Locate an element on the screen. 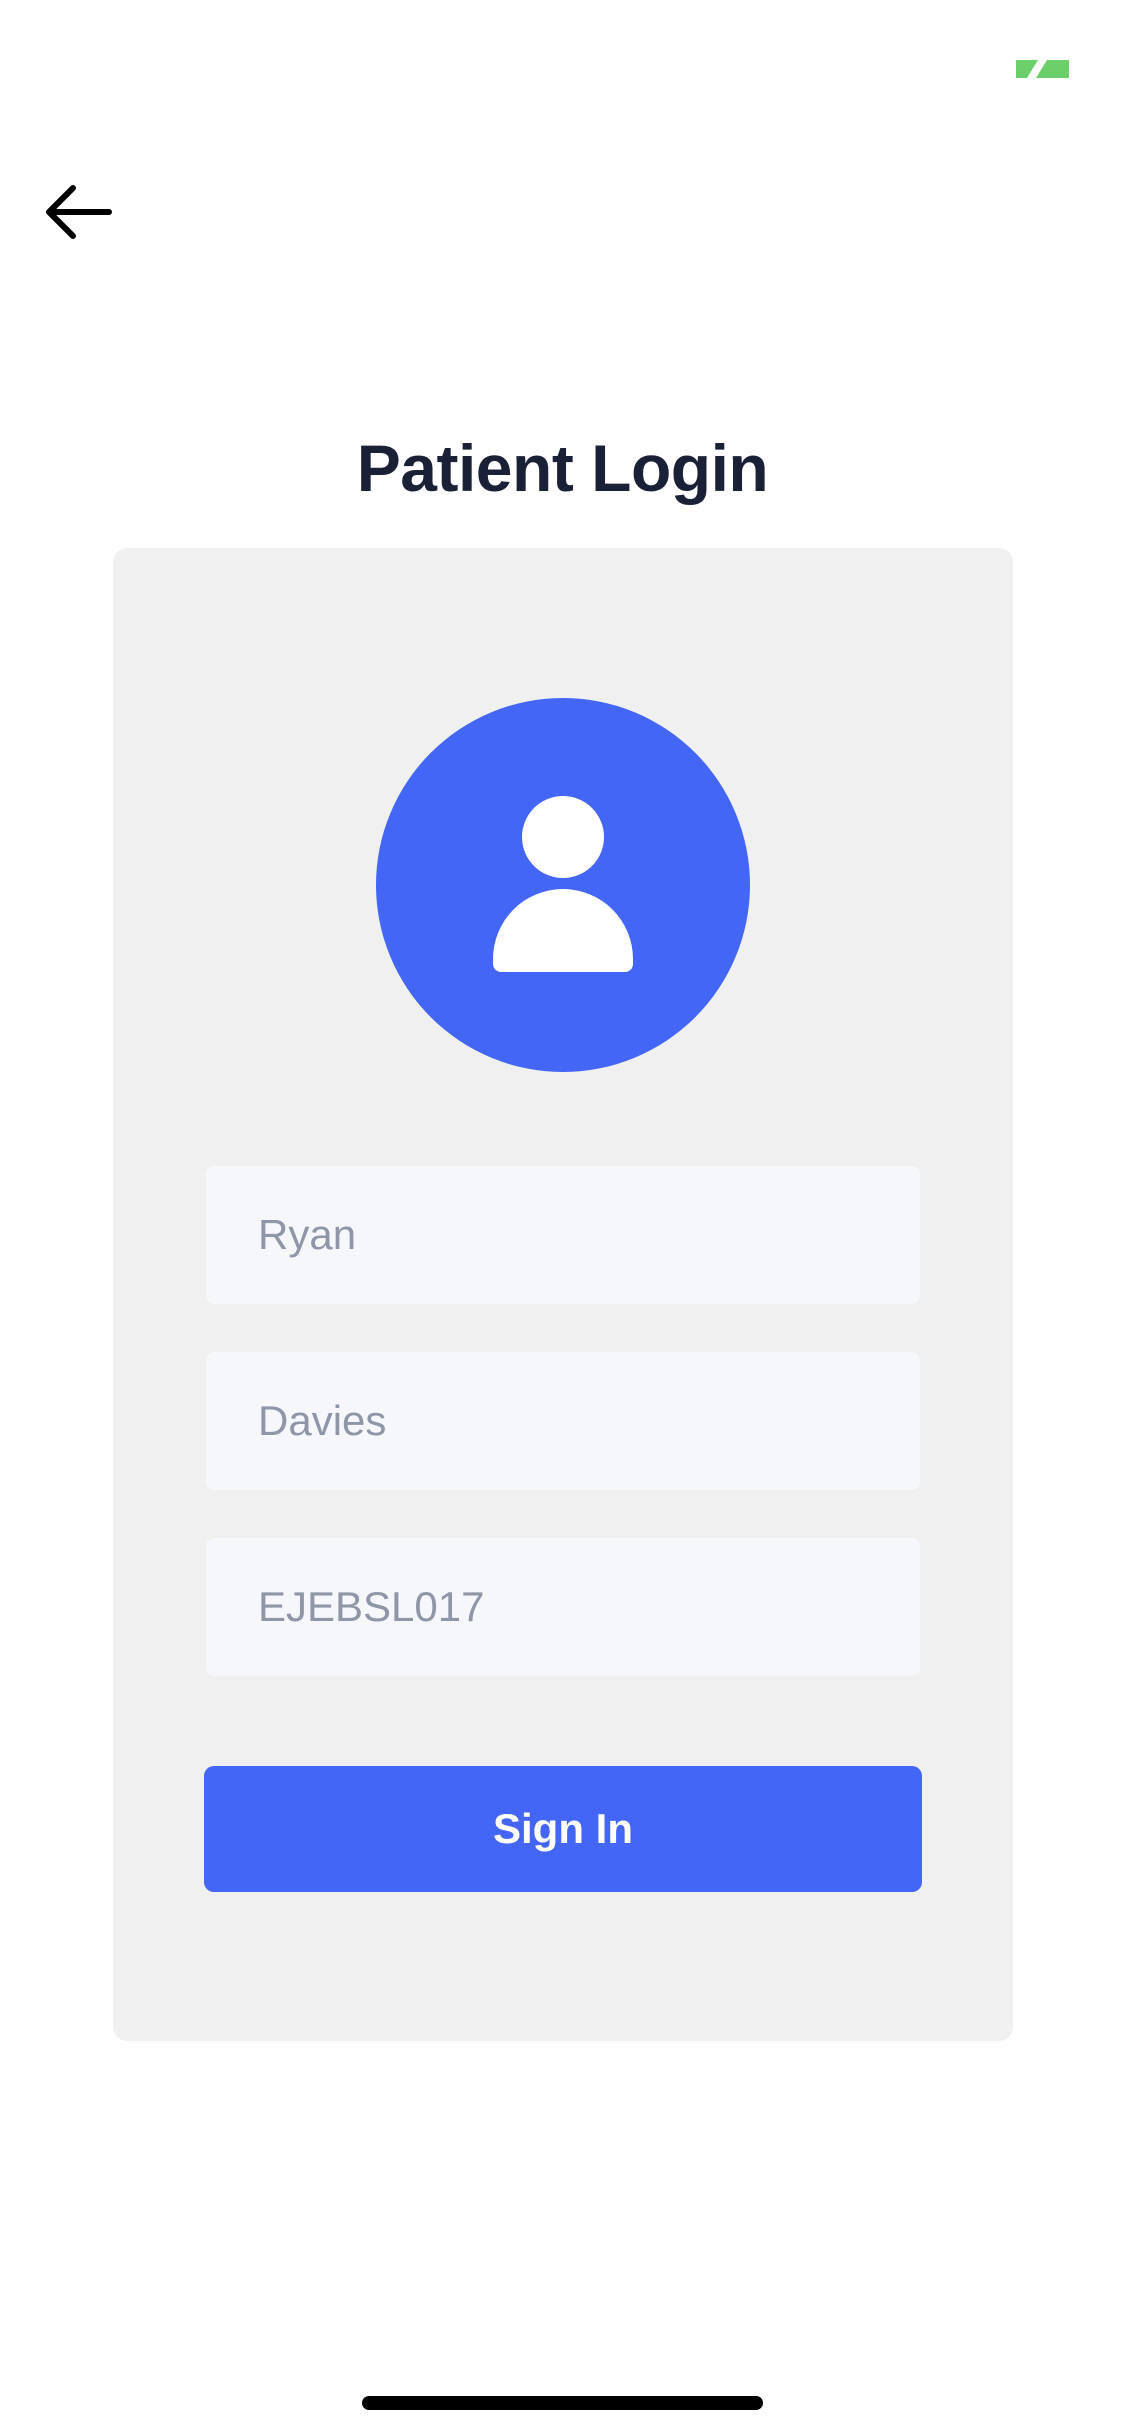 This screenshot has width=1125, height=2436. last-name-field is located at coordinates (563, 1421).